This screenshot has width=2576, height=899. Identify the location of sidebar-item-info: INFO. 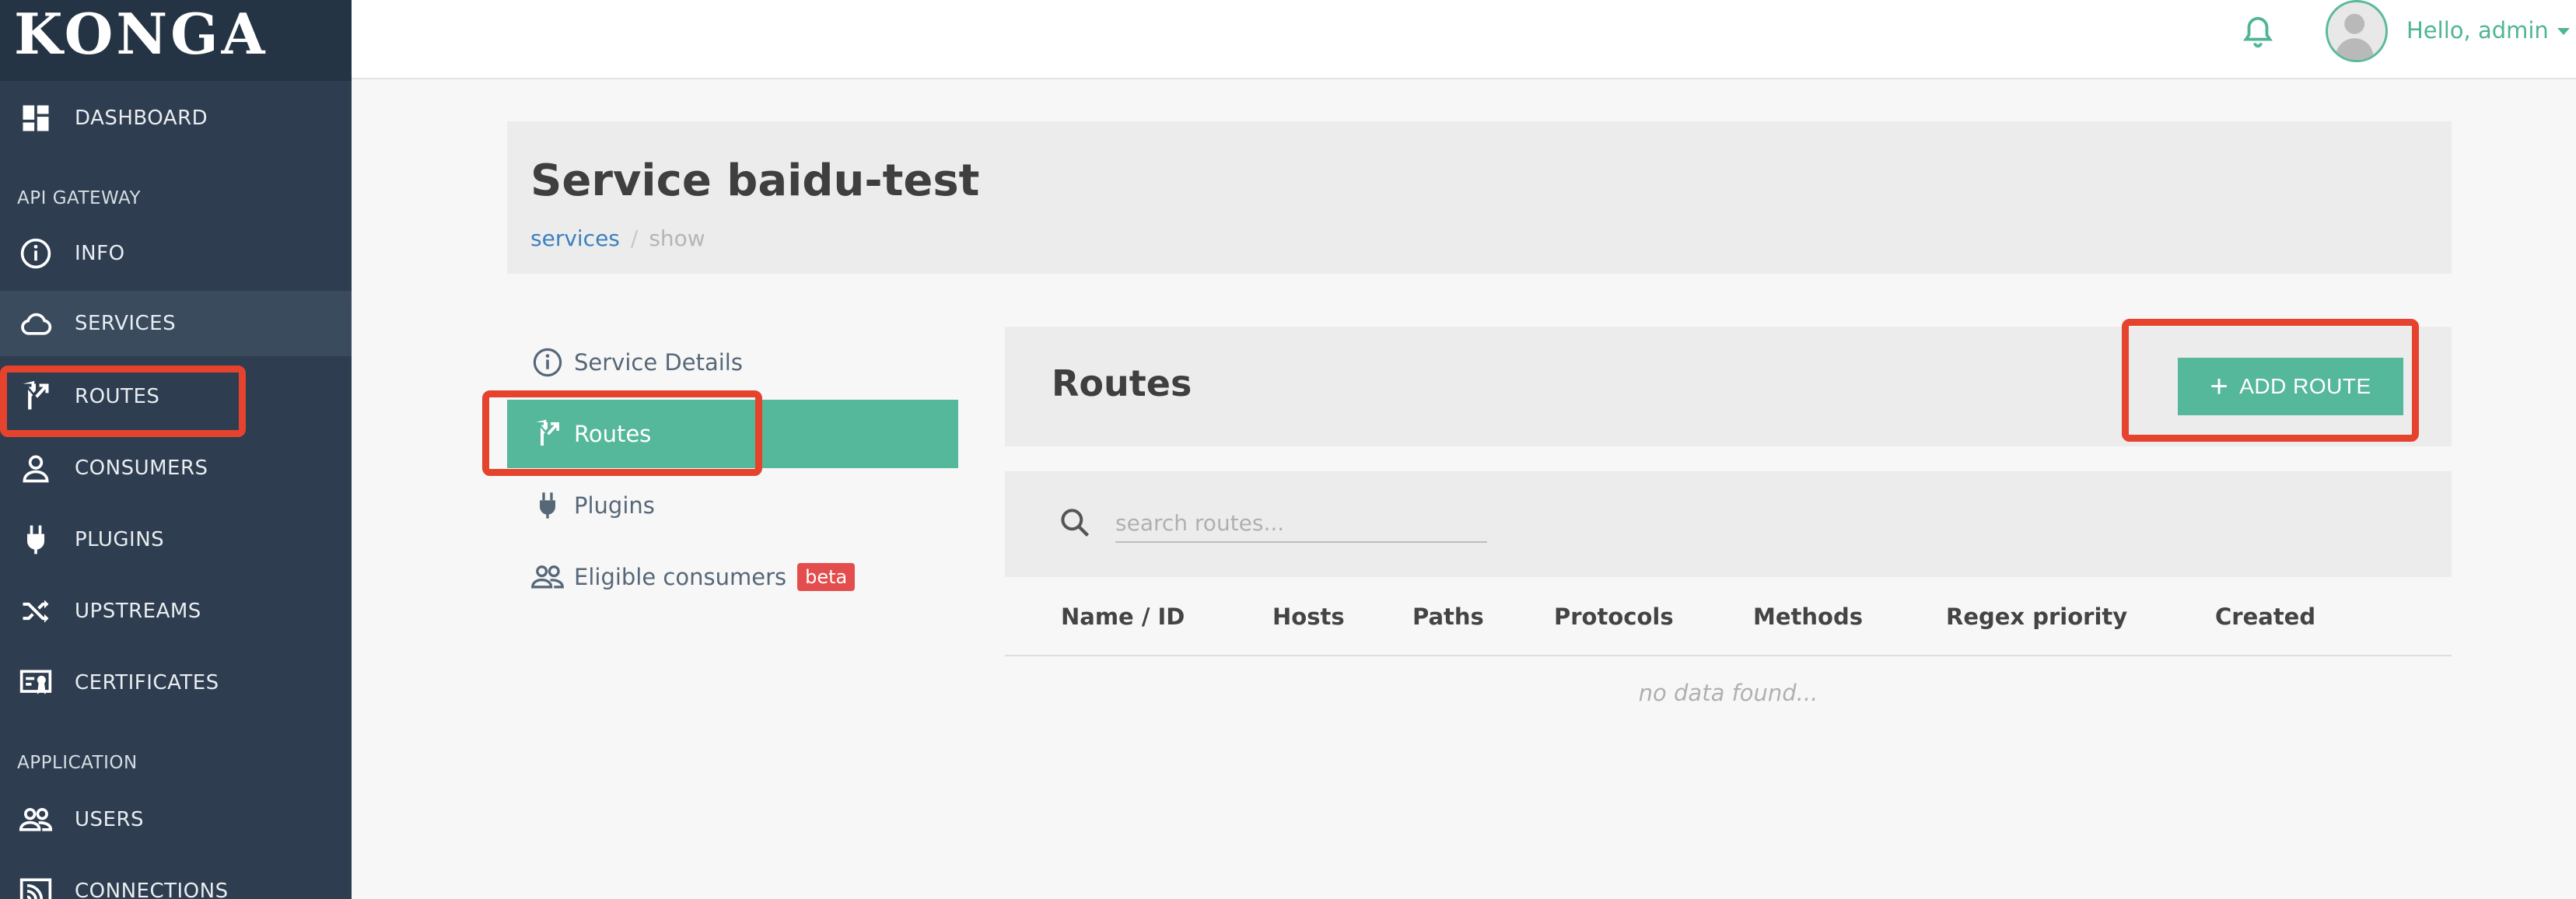
(176, 253).